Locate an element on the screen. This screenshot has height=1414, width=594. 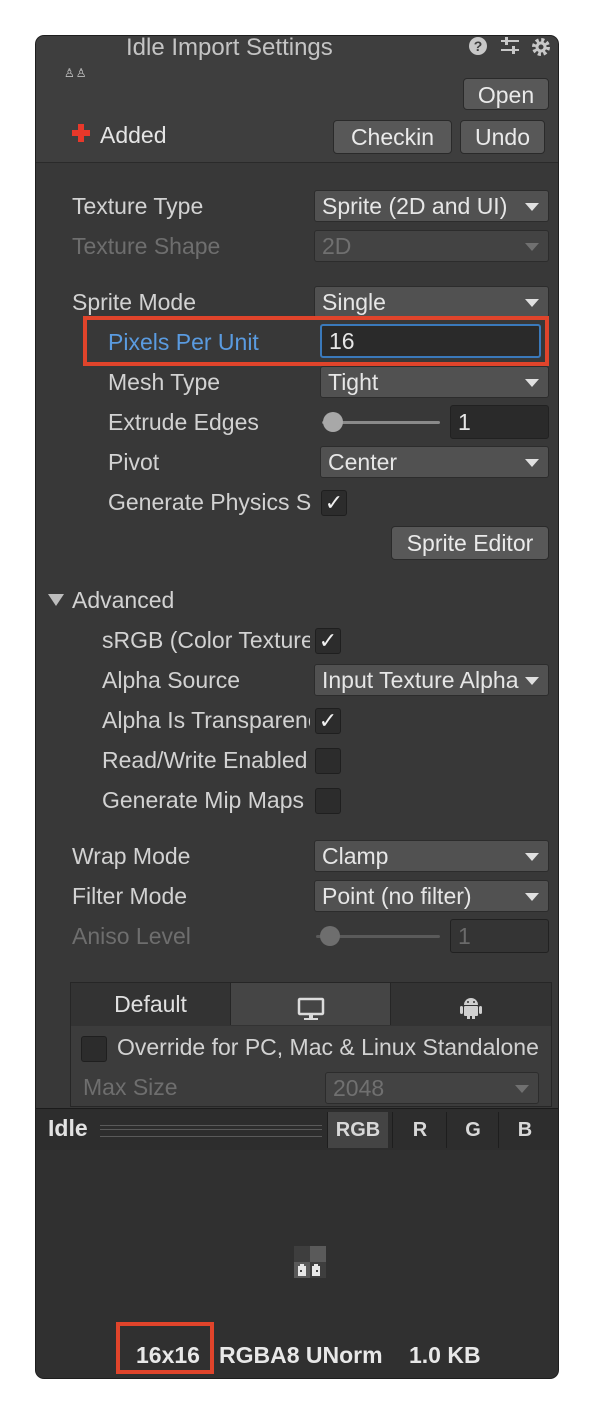
tab-android is located at coordinates (471, 1004).